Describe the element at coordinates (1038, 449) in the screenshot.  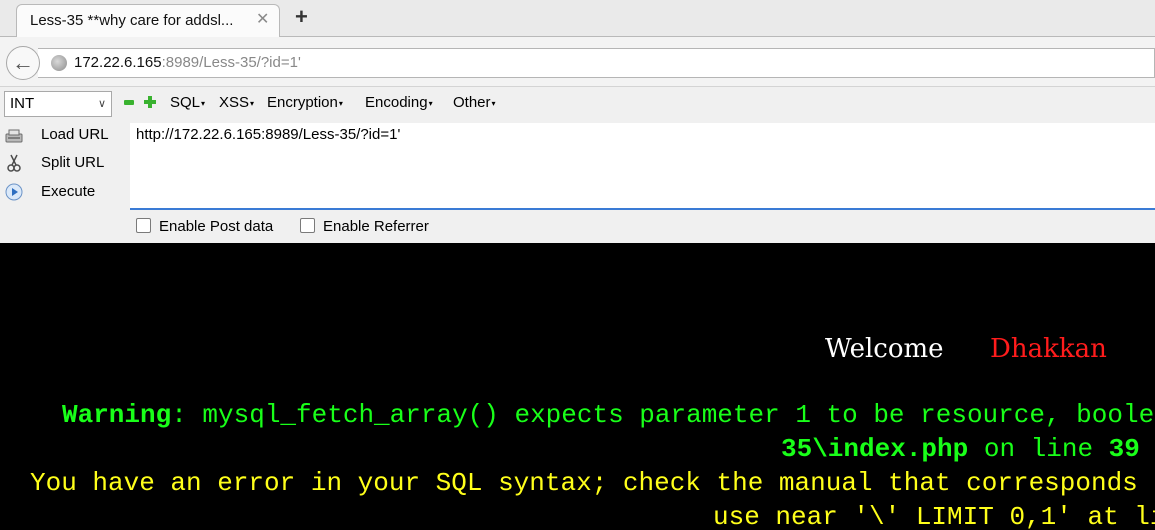
I see `on-line-text: on line` at that location.